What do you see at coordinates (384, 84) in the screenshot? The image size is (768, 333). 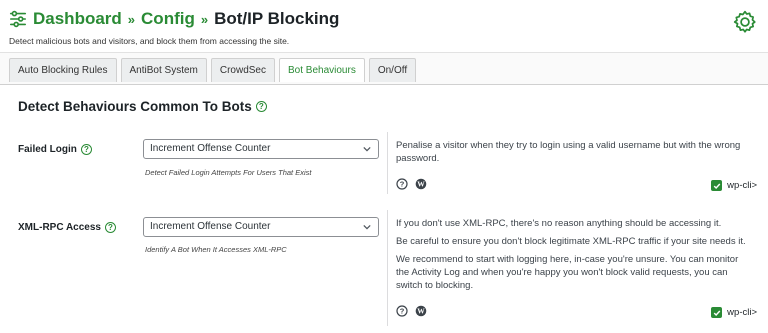 I see `tab-divider` at bounding box center [384, 84].